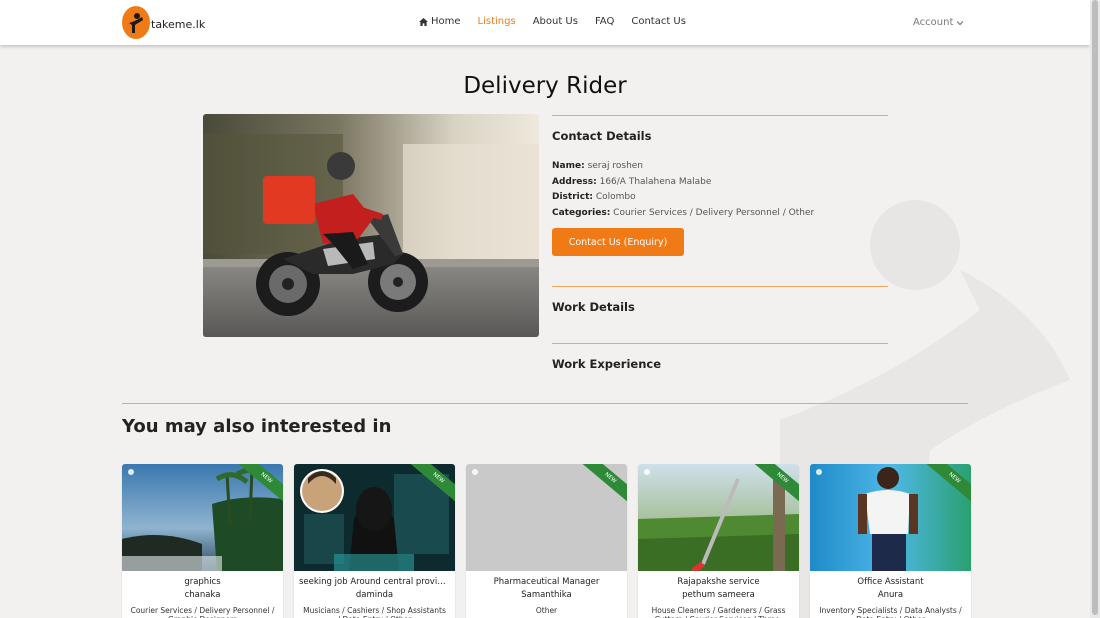 Image resolution: width=1100 pixels, height=618 pixels. Describe the element at coordinates (718, 582) in the screenshot. I see `card-title: Rajapakshe service` at that location.